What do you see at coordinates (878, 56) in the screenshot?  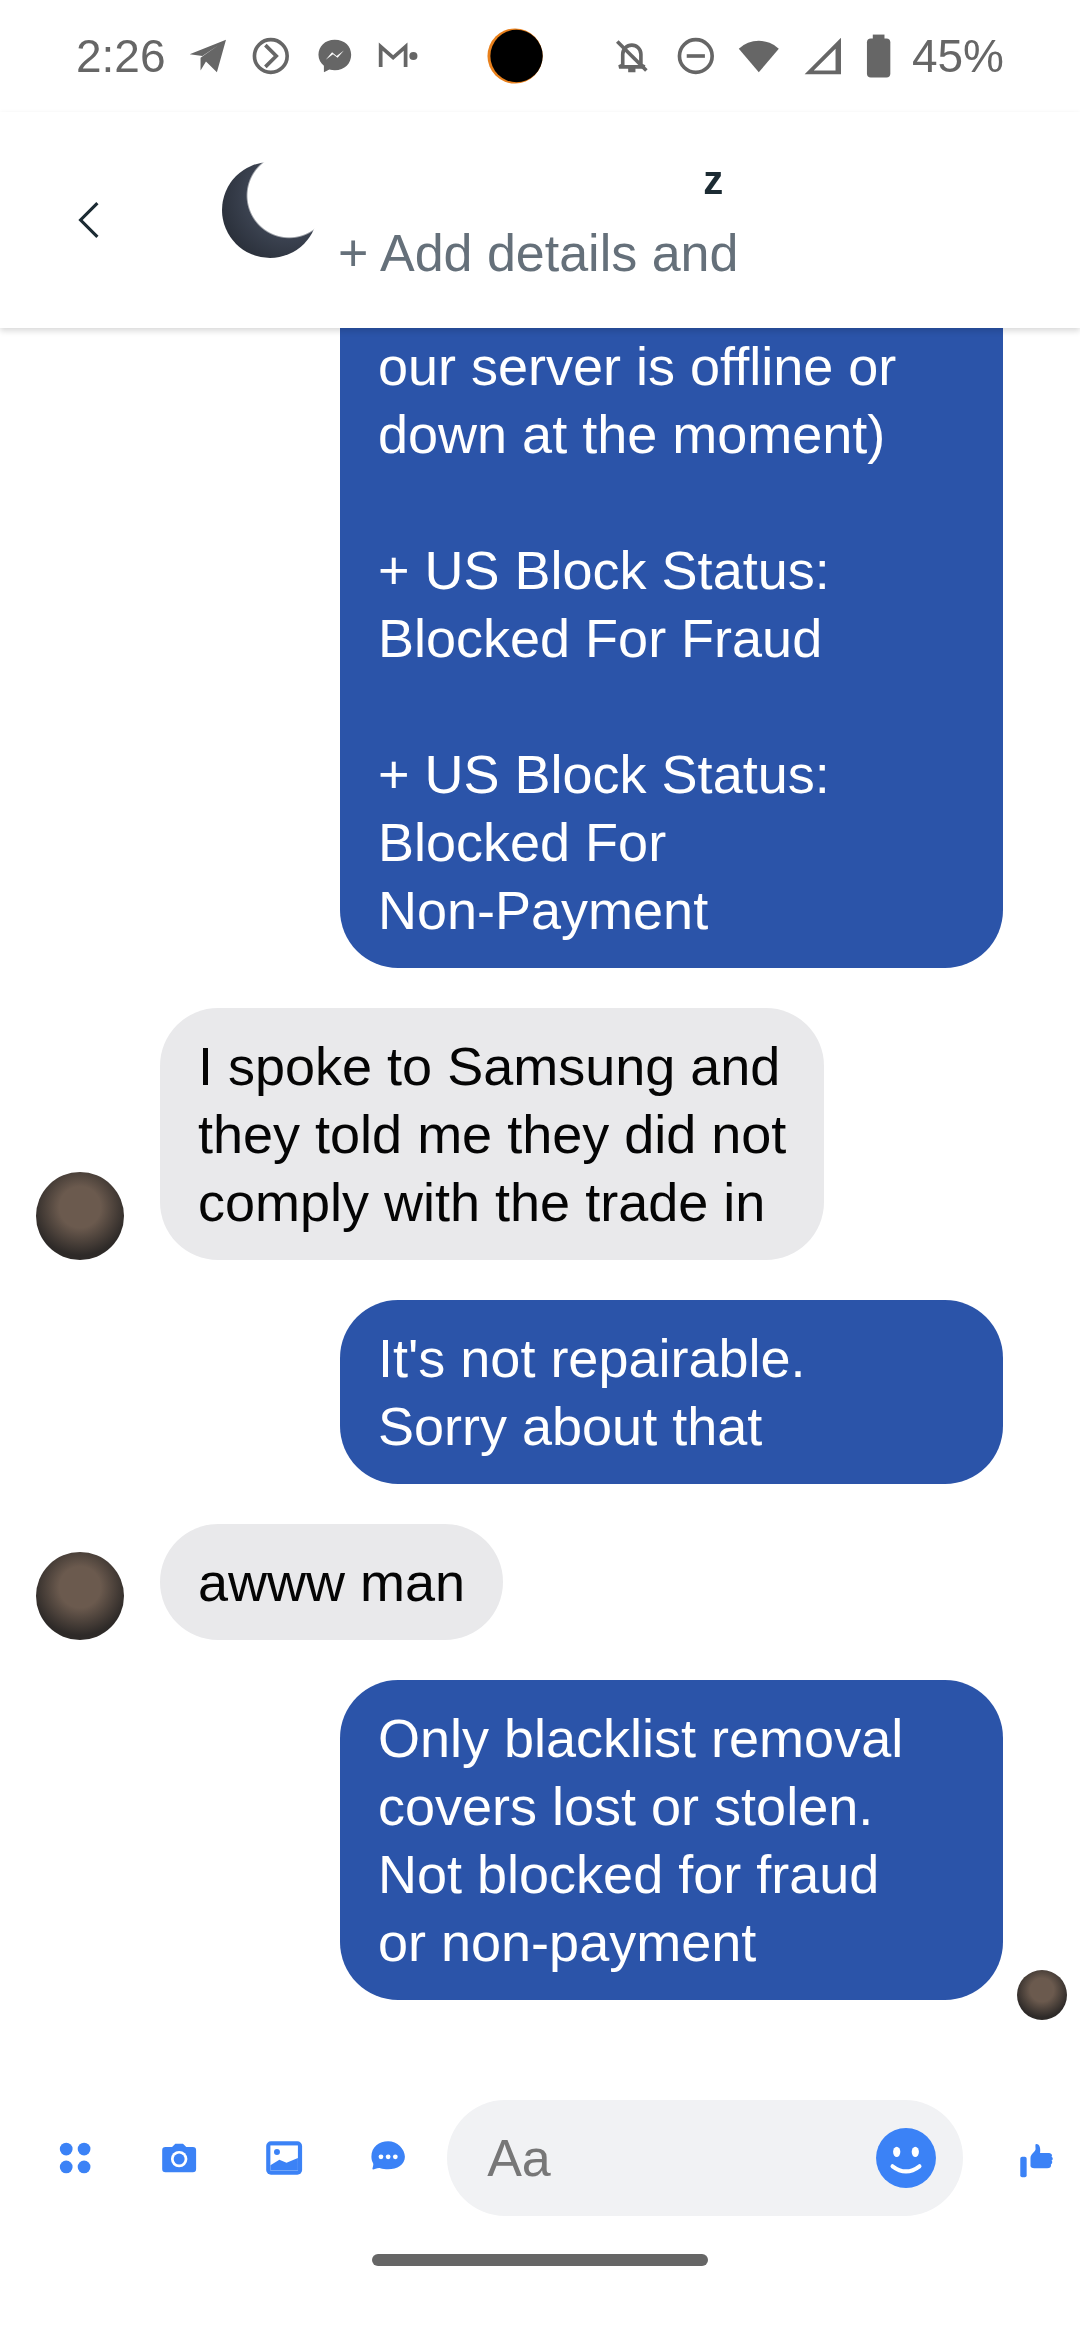 I see `battery-icon` at bounding box center [878, 56].